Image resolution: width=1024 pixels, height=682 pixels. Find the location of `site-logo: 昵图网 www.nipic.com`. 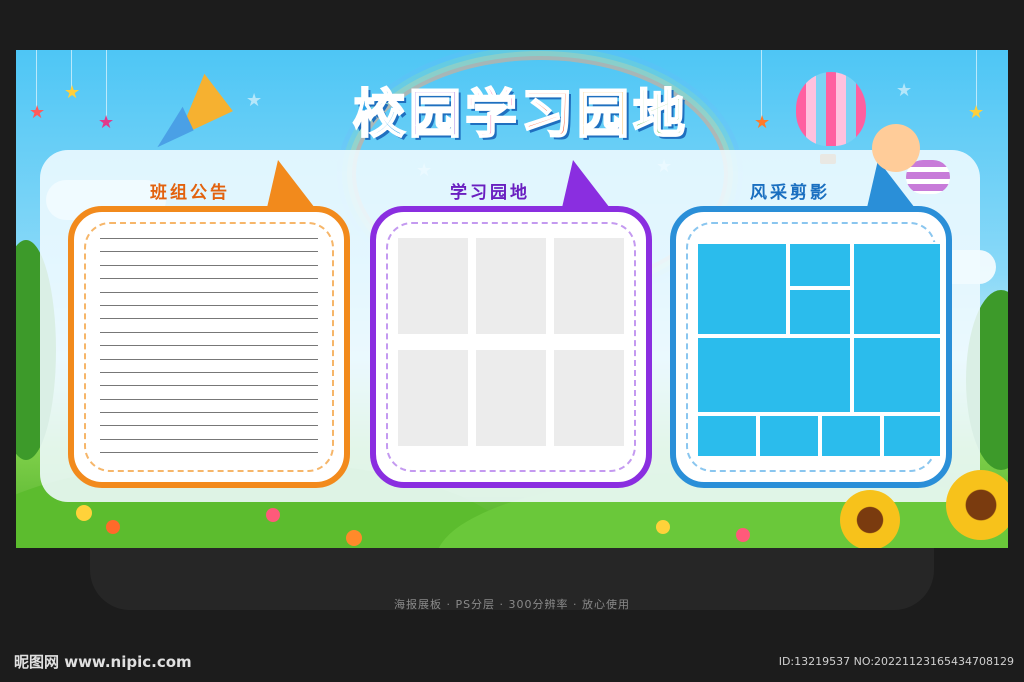

site-logo: 昵图网 www.nipic.com is located at coordinates (103, 662).